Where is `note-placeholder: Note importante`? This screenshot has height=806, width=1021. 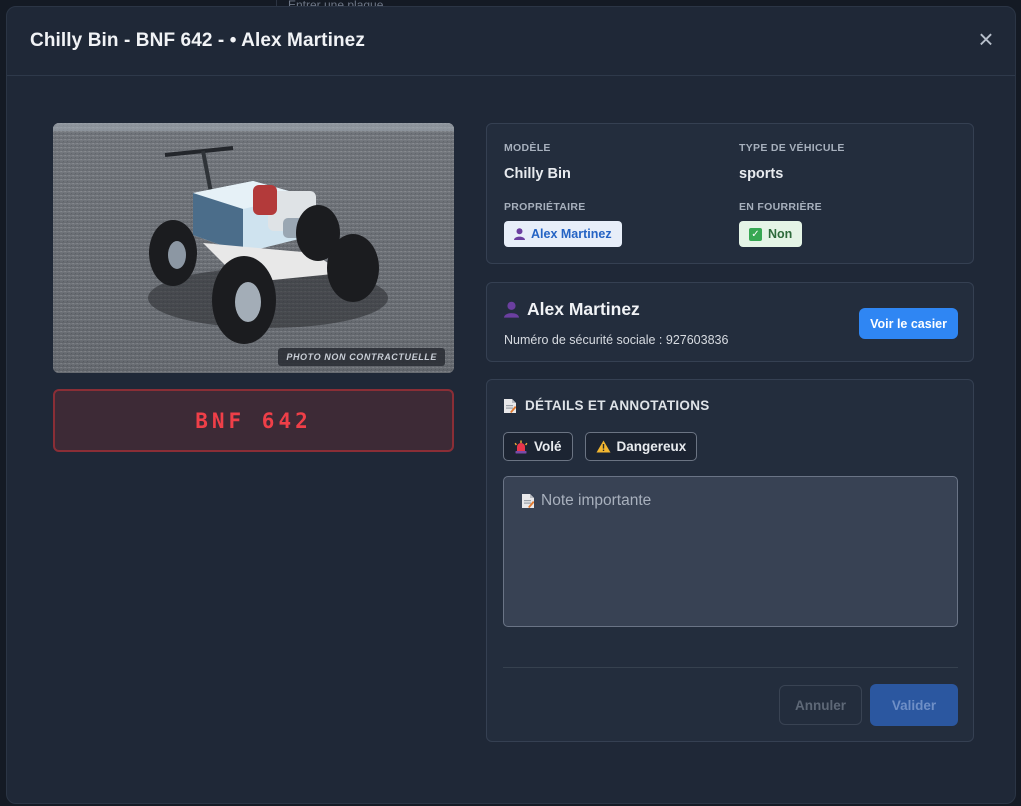
note-placeholder: Note importante is located at coordinates (586, 501).